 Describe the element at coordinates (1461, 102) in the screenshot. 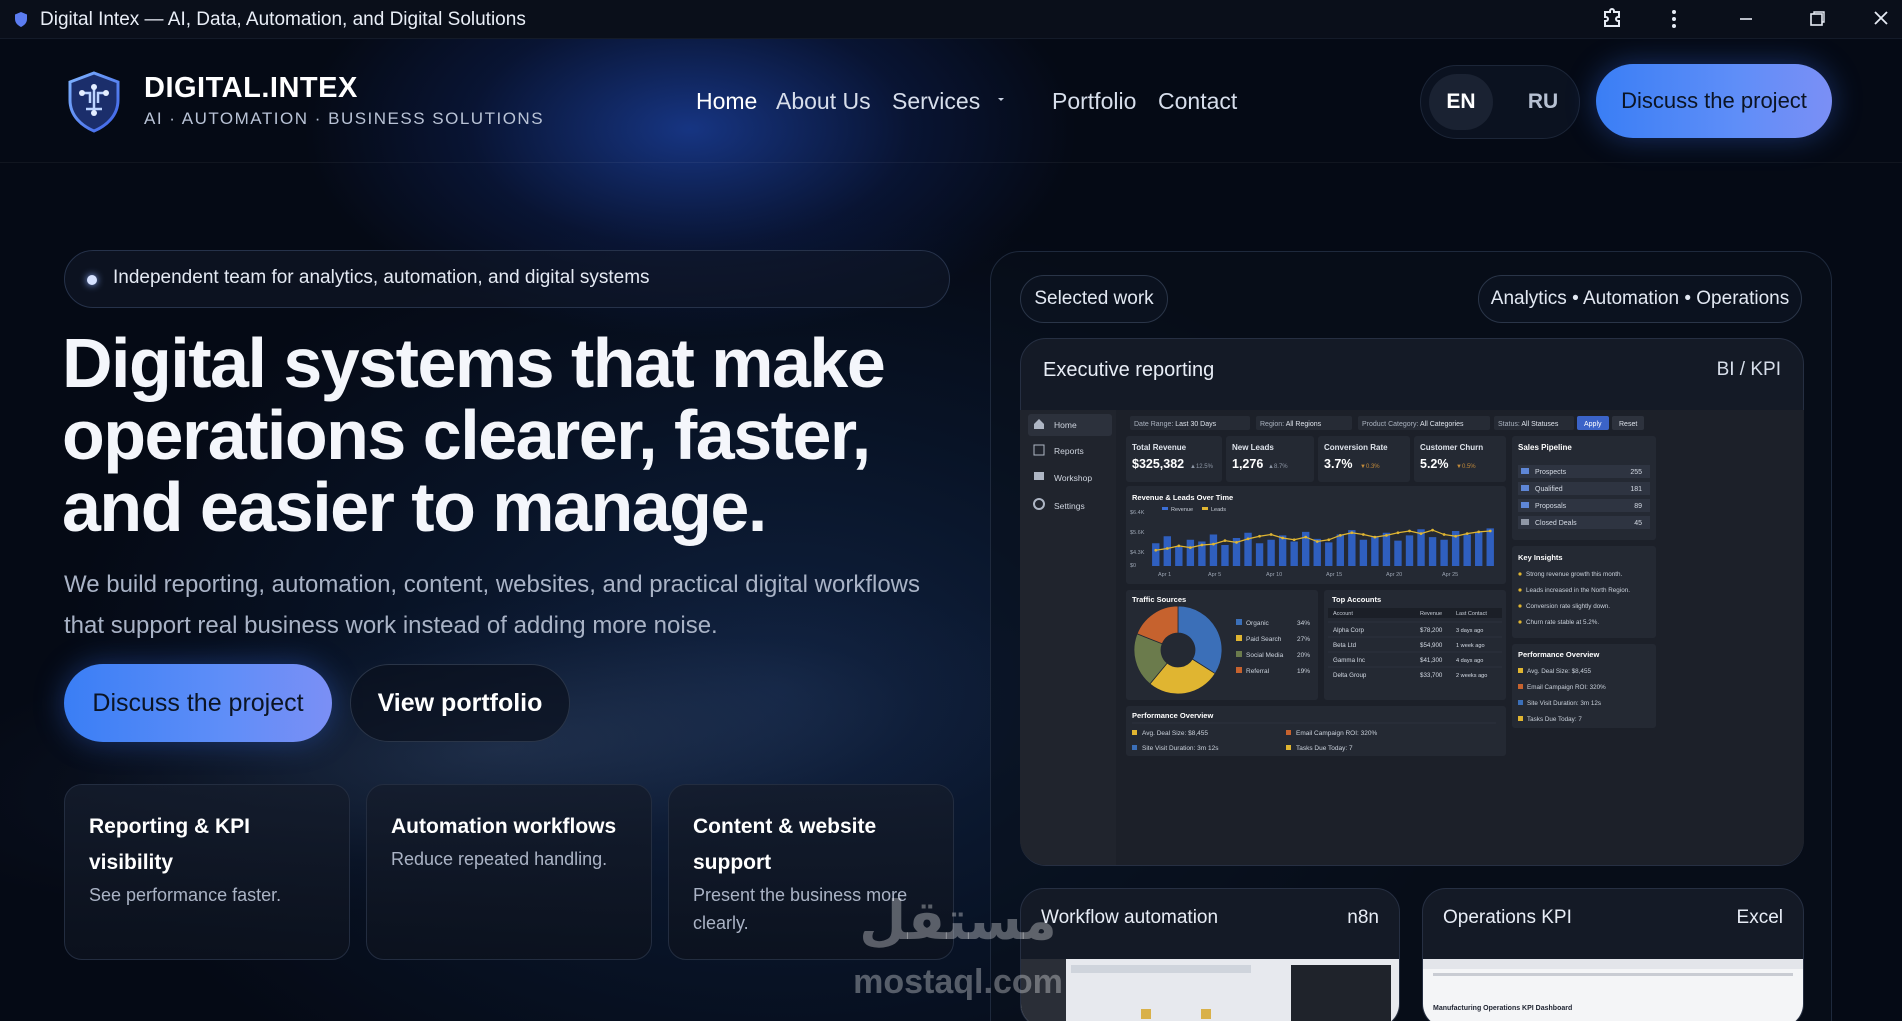

I see `lang-en-button: EN` at that location.